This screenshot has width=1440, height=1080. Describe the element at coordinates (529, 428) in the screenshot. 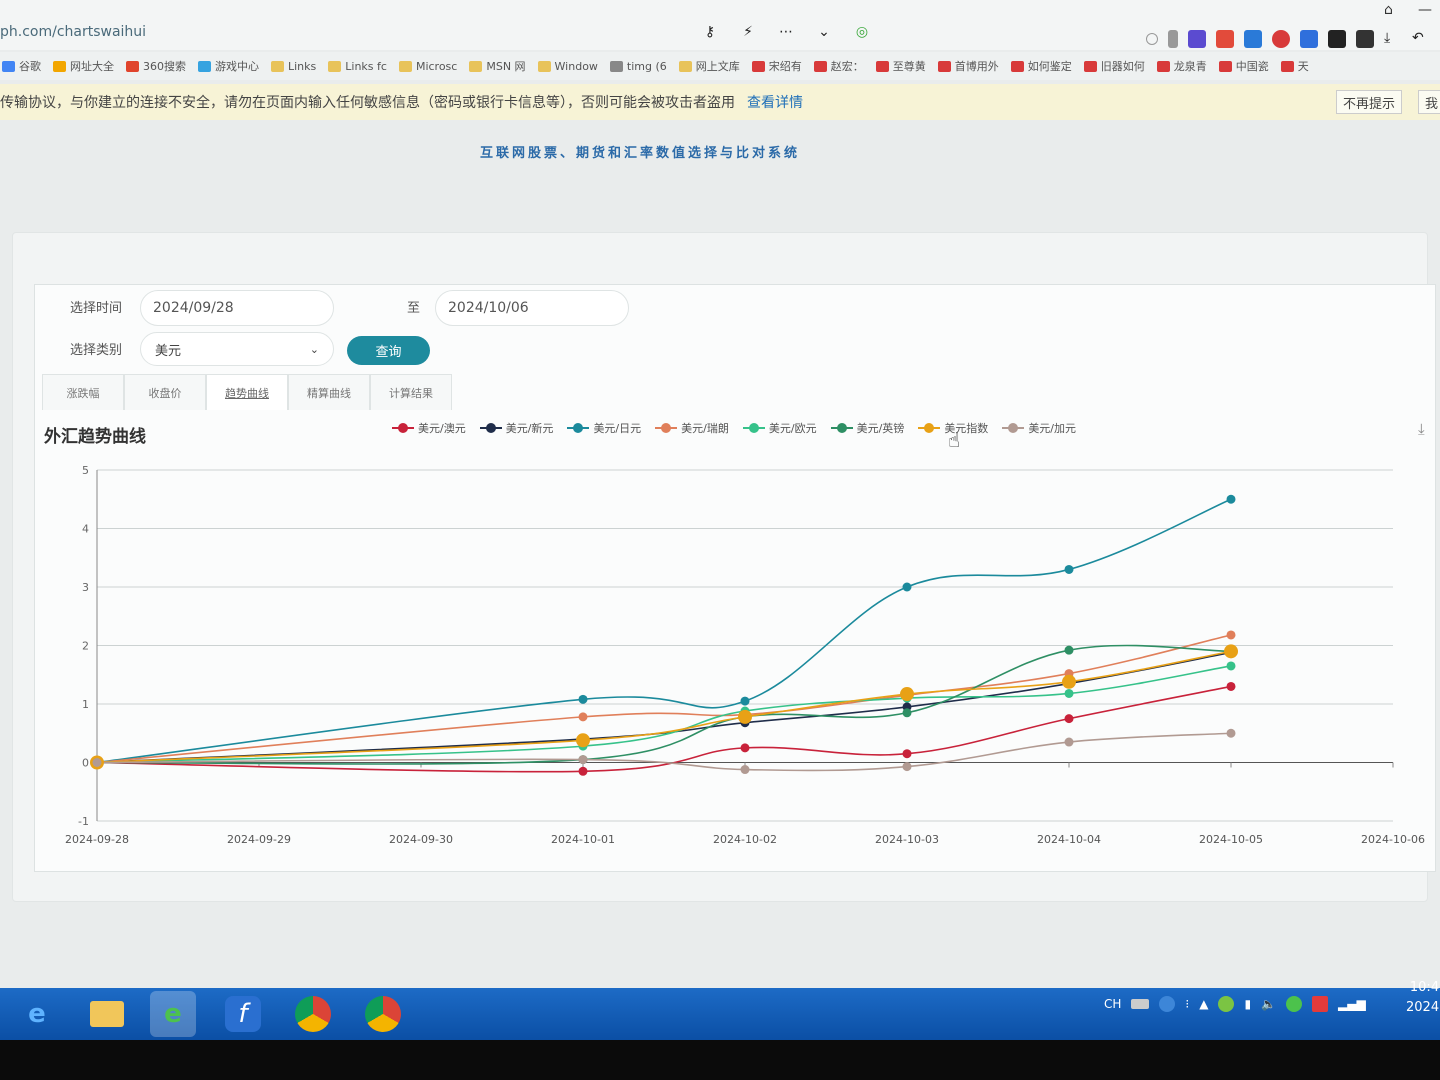

I see `legend-label: 美元/新元` at that location.